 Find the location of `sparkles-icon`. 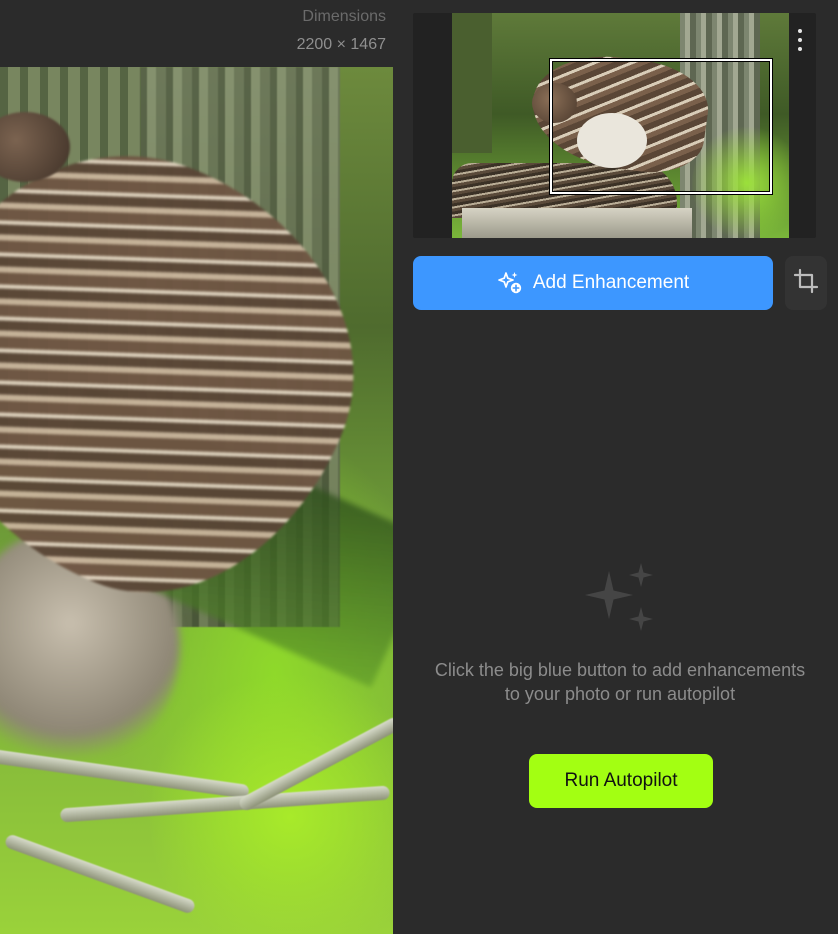

sparkles-icon is located at coordinates (620, 598).